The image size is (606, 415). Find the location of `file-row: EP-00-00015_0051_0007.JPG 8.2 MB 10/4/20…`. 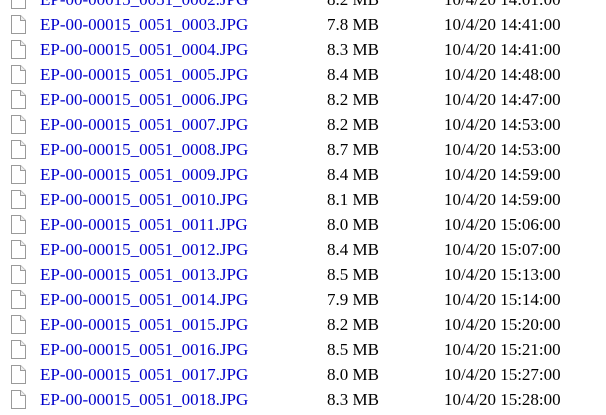

file-row: EP-00-00015_0051_0007.JPG 8.2 MB 10/4/20… is located at coordinates (303, 125).